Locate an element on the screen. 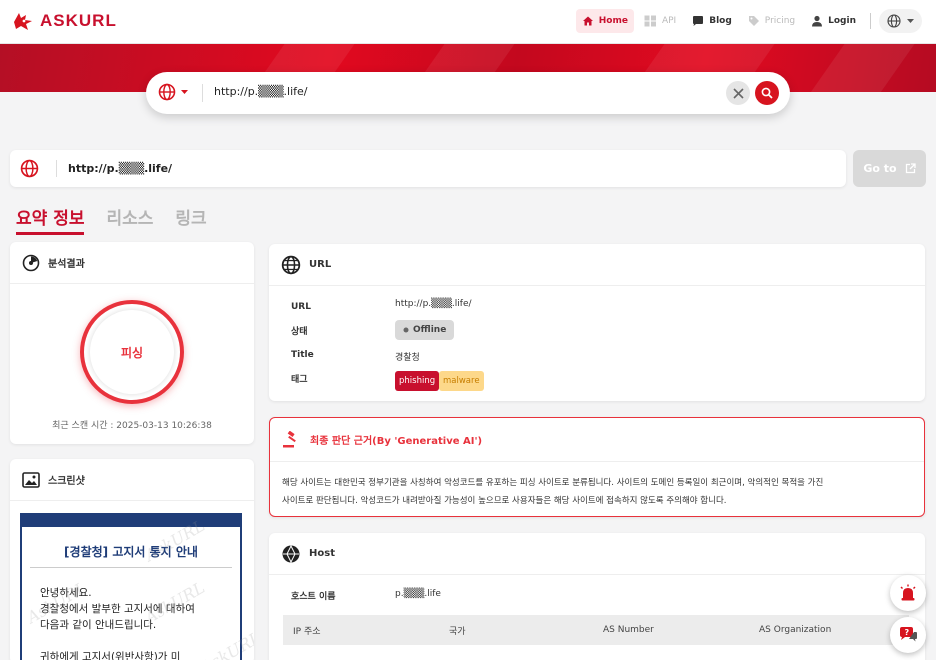  verdict-ring: 피싱 is located at coordinates (132, 352).